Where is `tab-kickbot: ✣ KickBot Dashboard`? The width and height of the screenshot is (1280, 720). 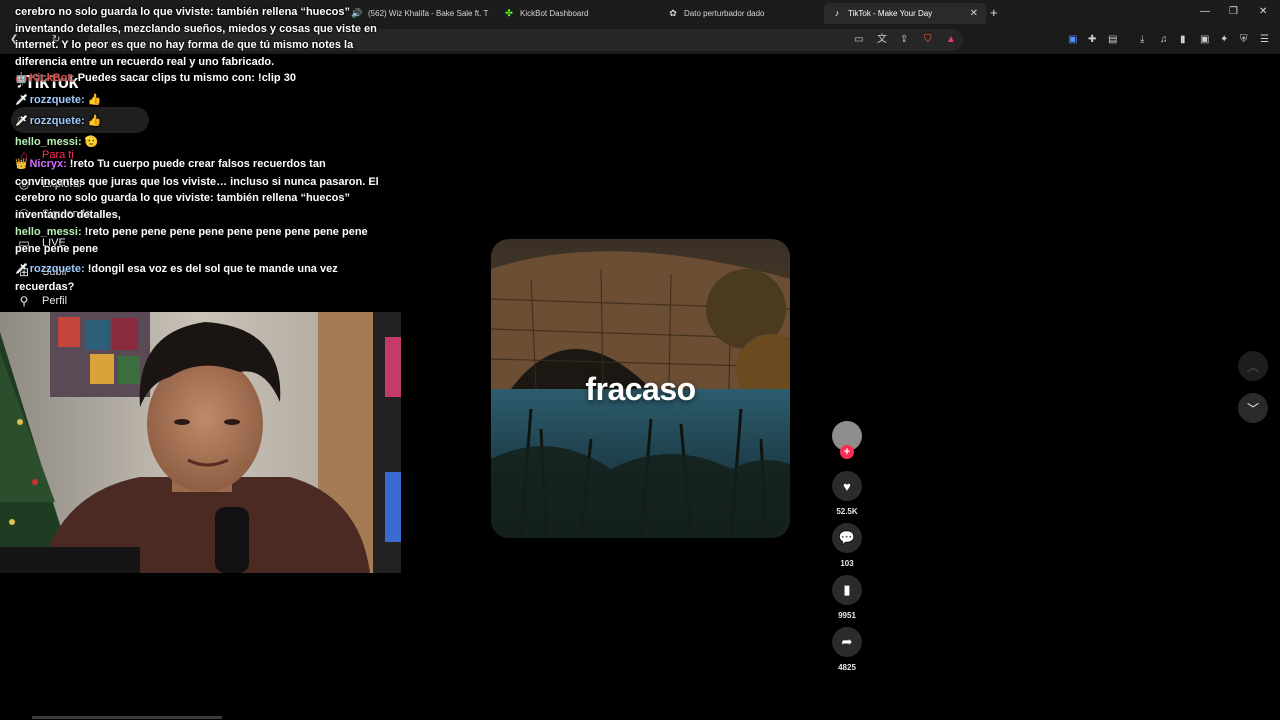
tab-kickbot: ✣ KickBot Dashboard is located at coordinates (576, 13).